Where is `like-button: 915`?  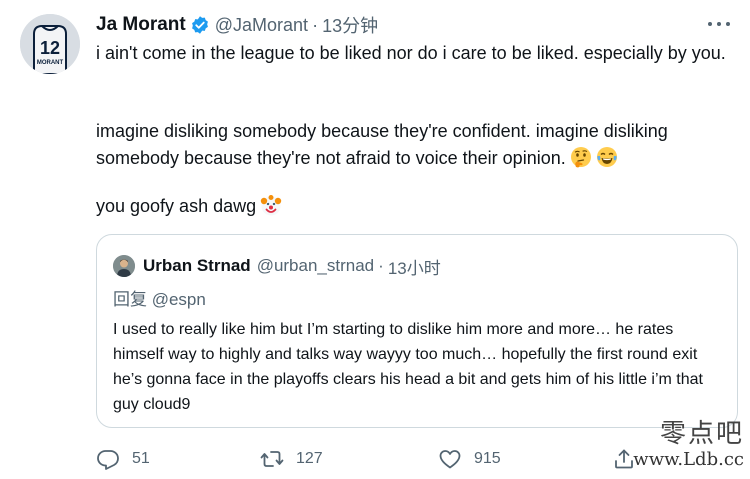
like-button: 915 is located at coordinates (469, 459).